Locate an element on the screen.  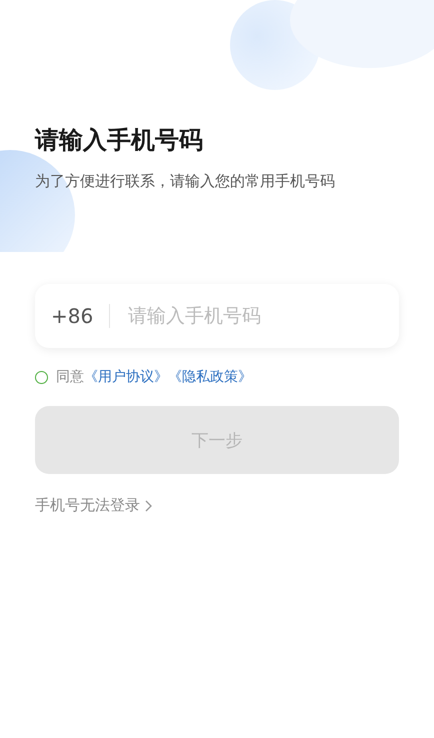
phone-field: +86 请输入手机号码 is located at coordinates (217, 316).